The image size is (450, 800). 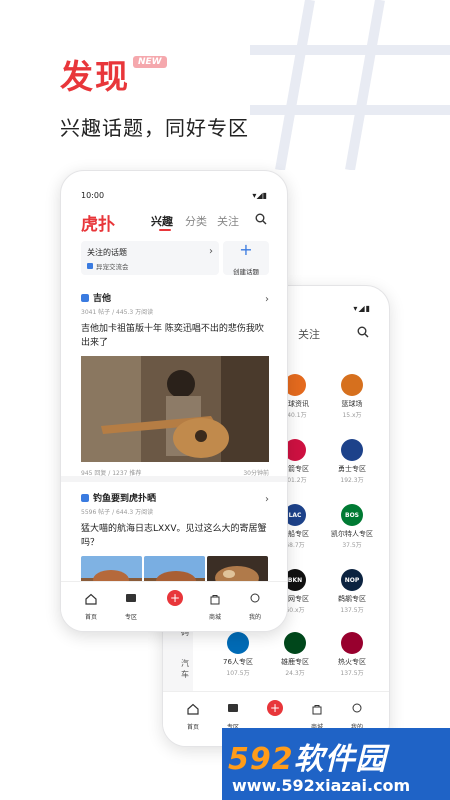 I want to click on watermark-url: www.592xiazai.com, so click(x=321, y=785).